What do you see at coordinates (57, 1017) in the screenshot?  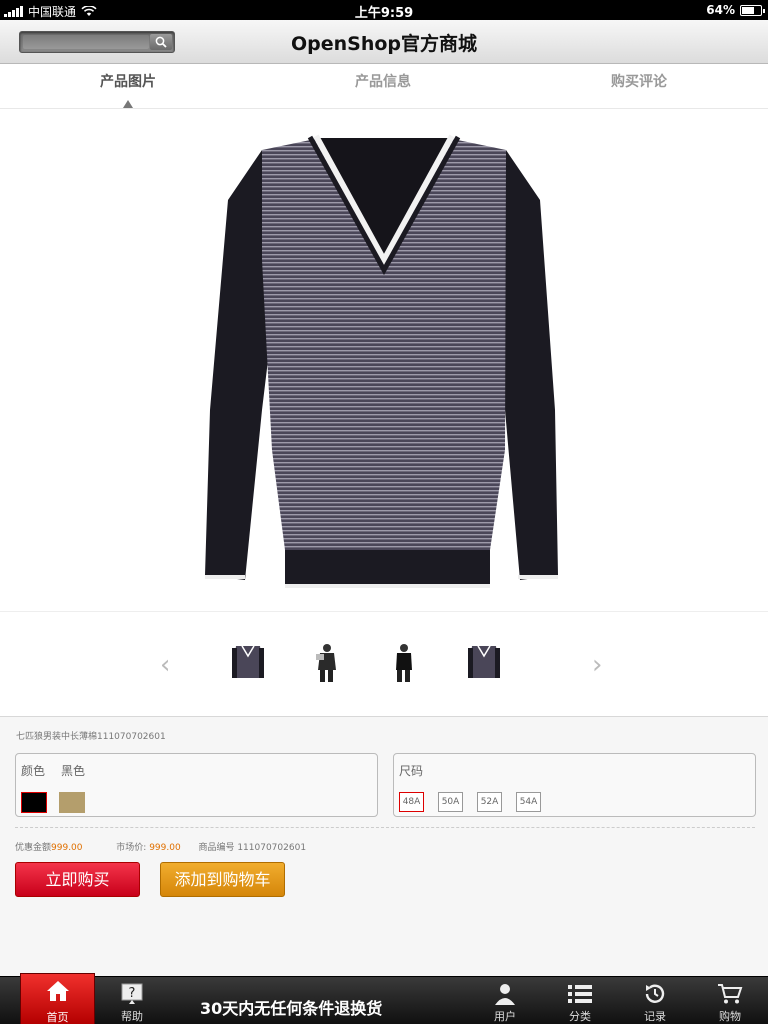 I see `tabbar-label-home: 首页` at bounding box center [57, 1017].